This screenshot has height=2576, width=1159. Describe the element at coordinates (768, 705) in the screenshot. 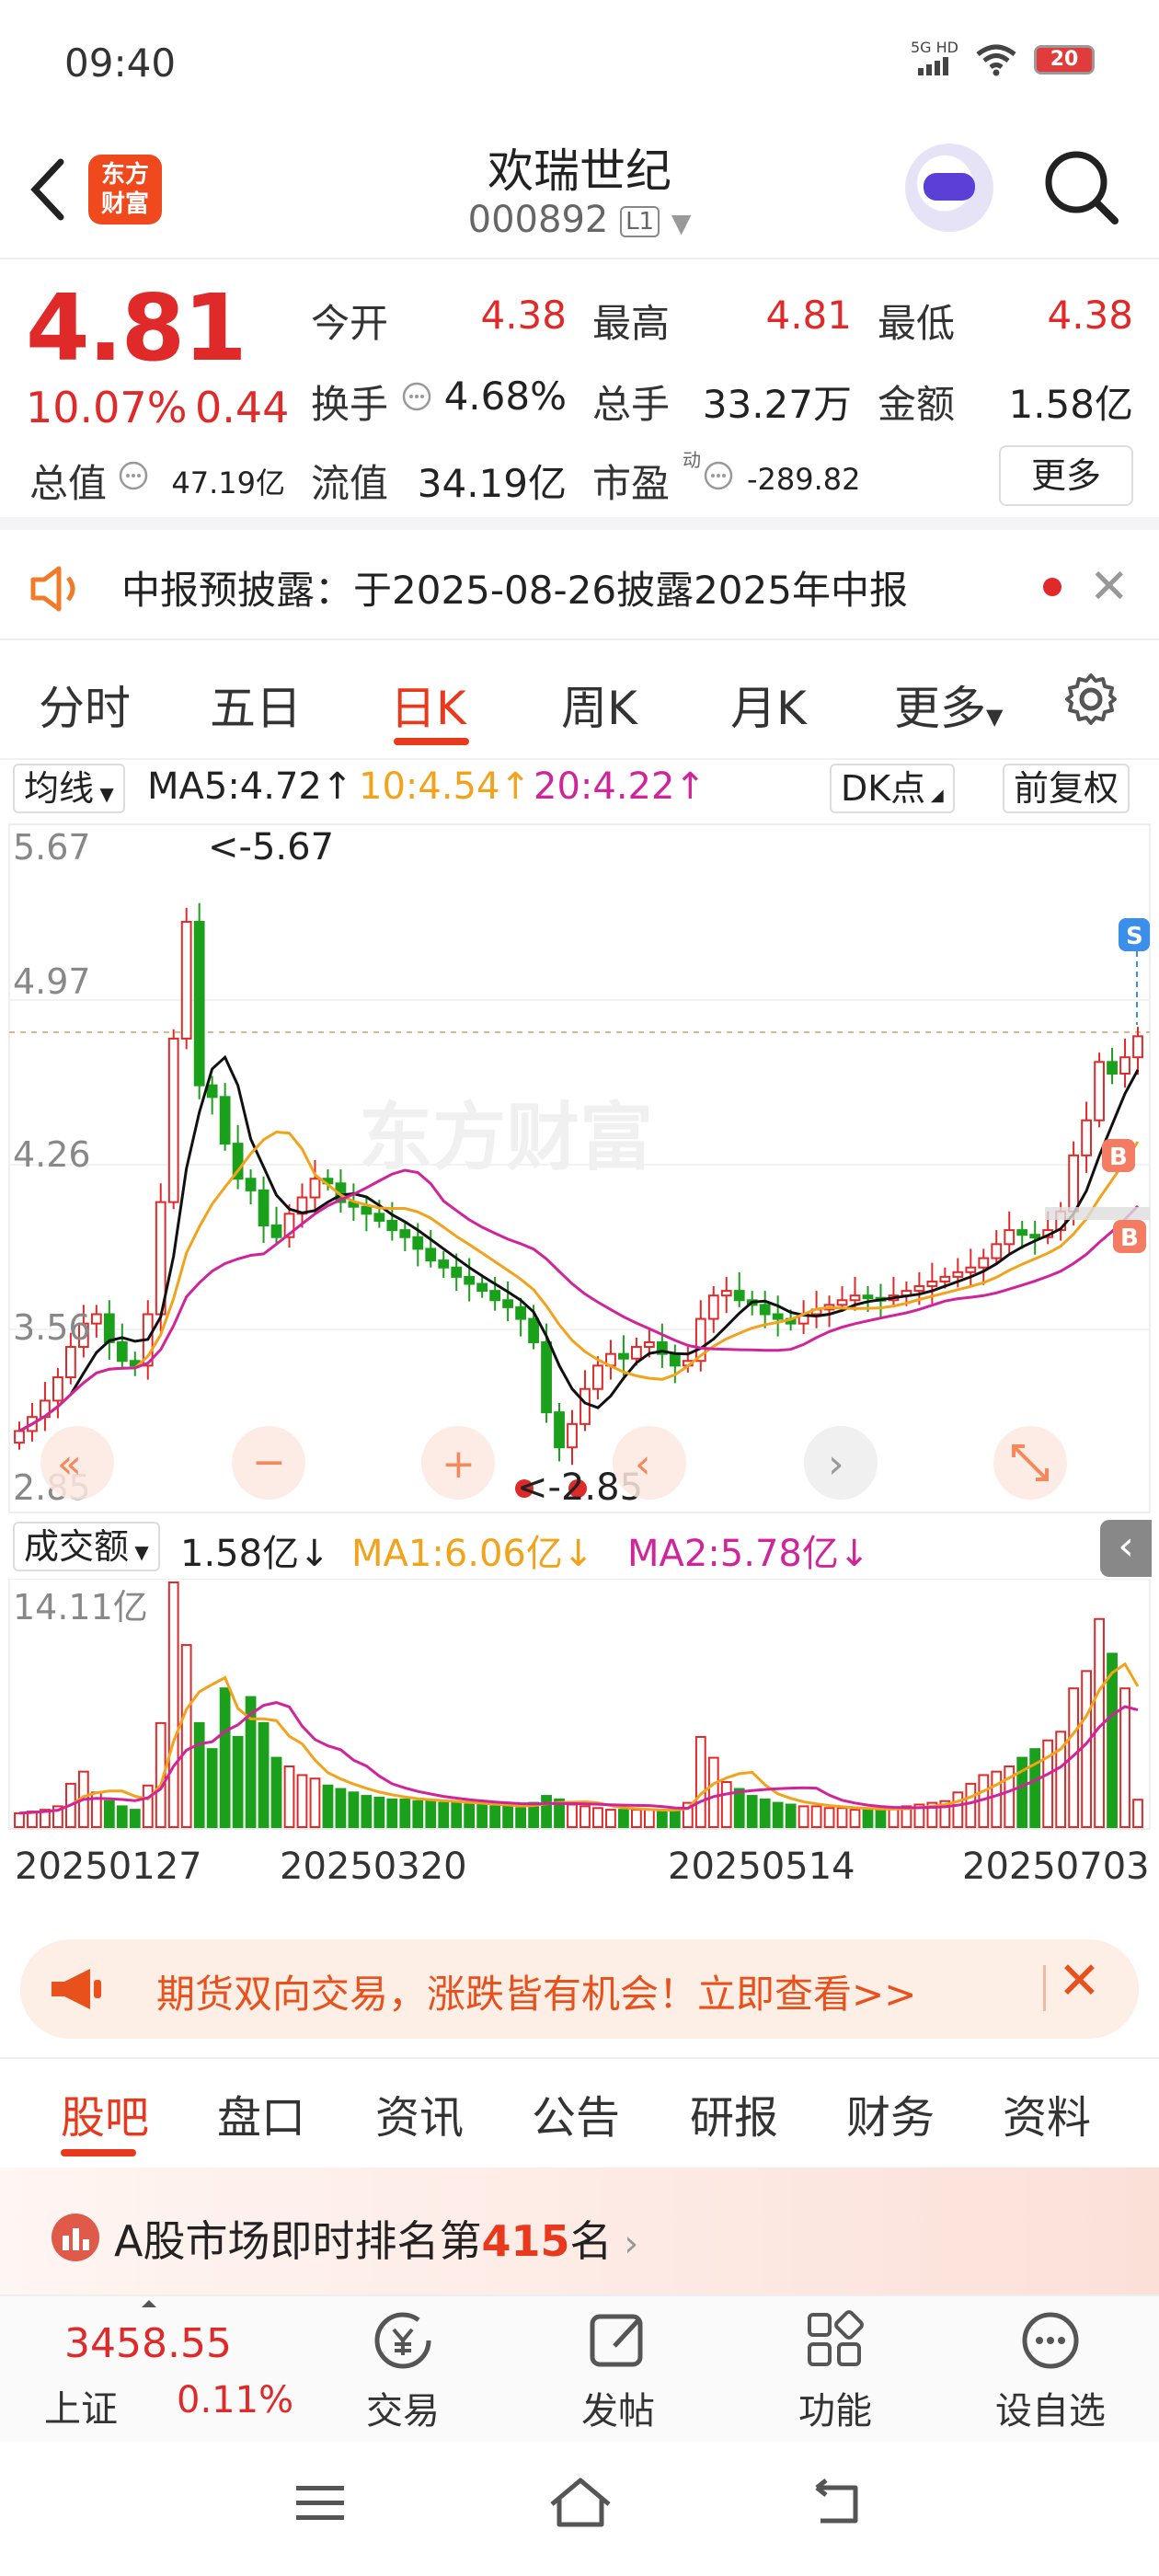

I see `tab-monthly-k: 月K` at that location.